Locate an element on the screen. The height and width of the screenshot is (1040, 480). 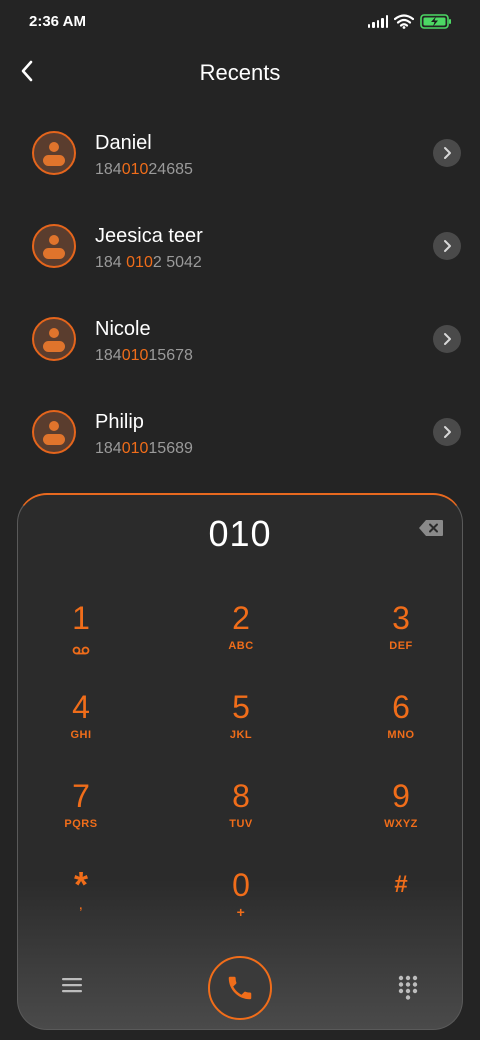
header: Recents is located at coordinates (240, 72).